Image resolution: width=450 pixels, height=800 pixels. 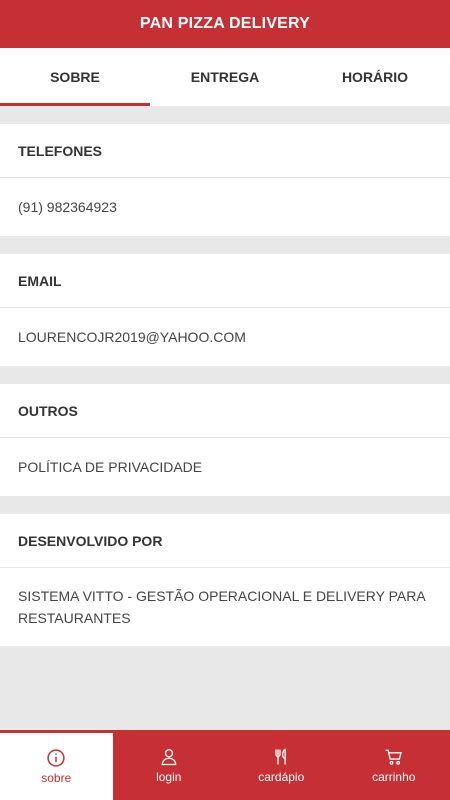 I want to click on privacy-policy-link: POLÍTICA DE PRIVACIDADE, so click(x=225, y=467).